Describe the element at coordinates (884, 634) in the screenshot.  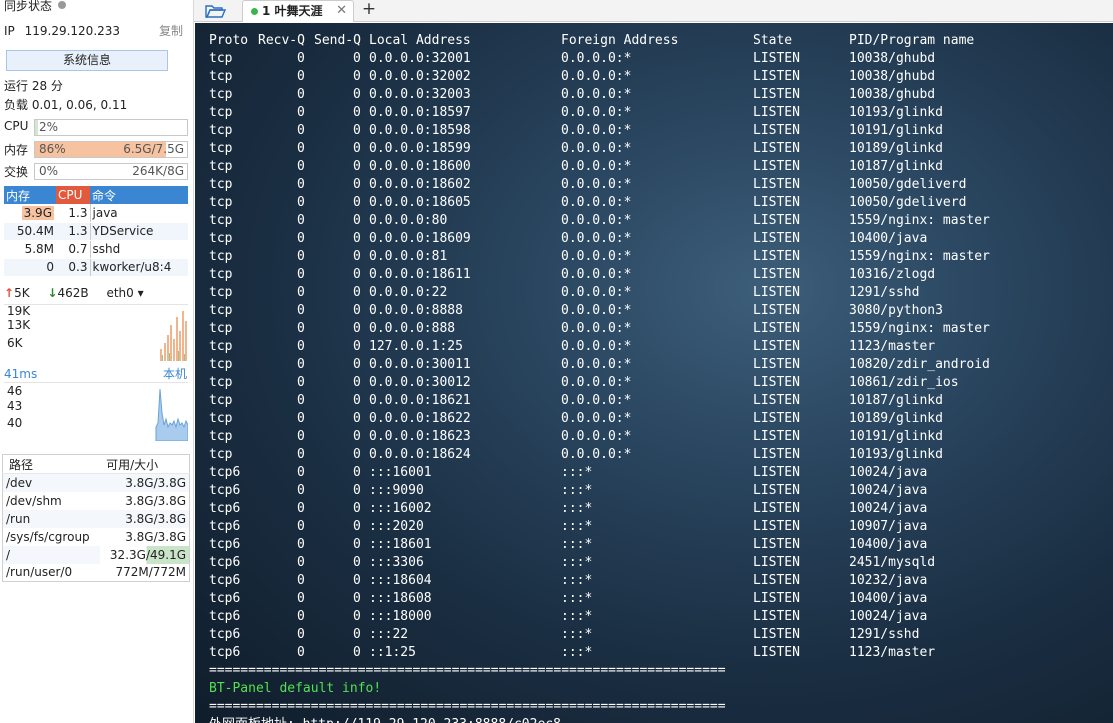
I see `netstat-cell: 1291/sshd` at that location.